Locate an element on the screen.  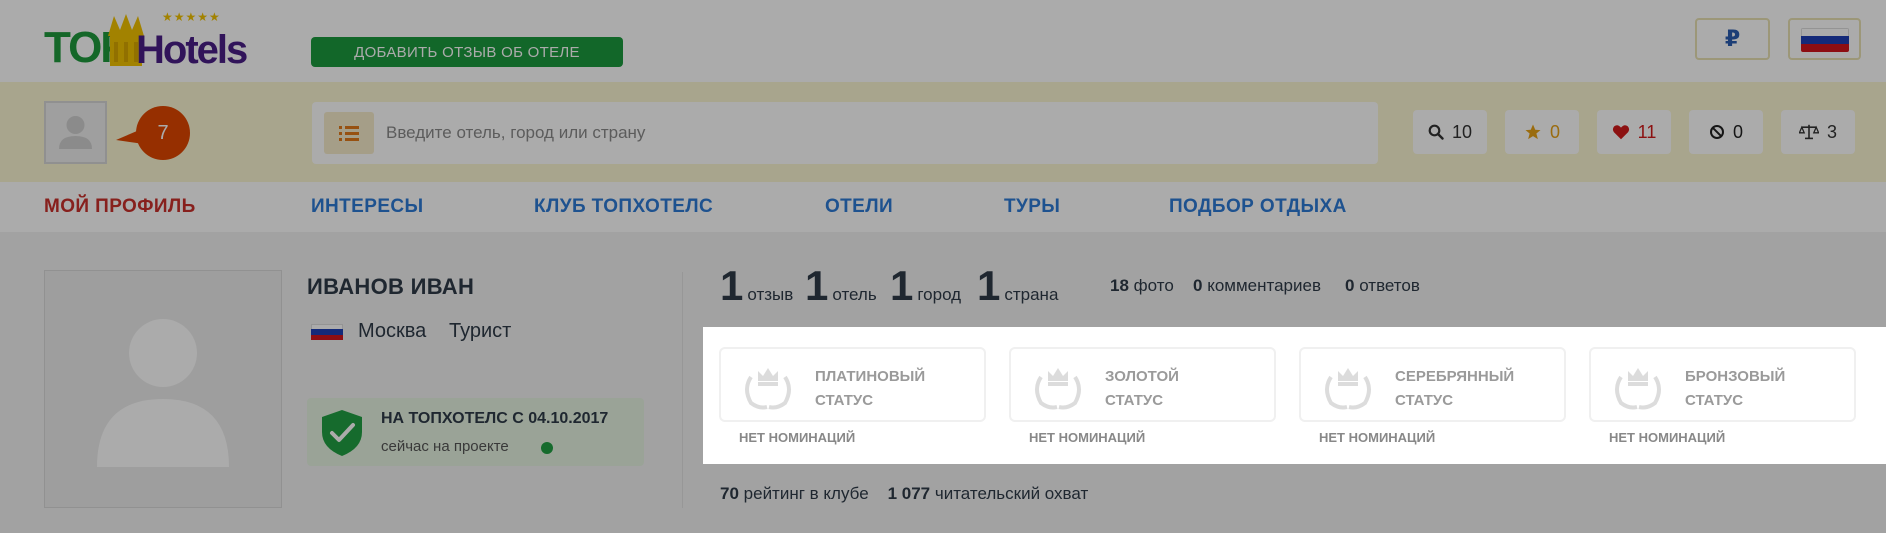
status-title-line1: ПЛАТИНОВЫЙ is located at coordinates (870, 376).